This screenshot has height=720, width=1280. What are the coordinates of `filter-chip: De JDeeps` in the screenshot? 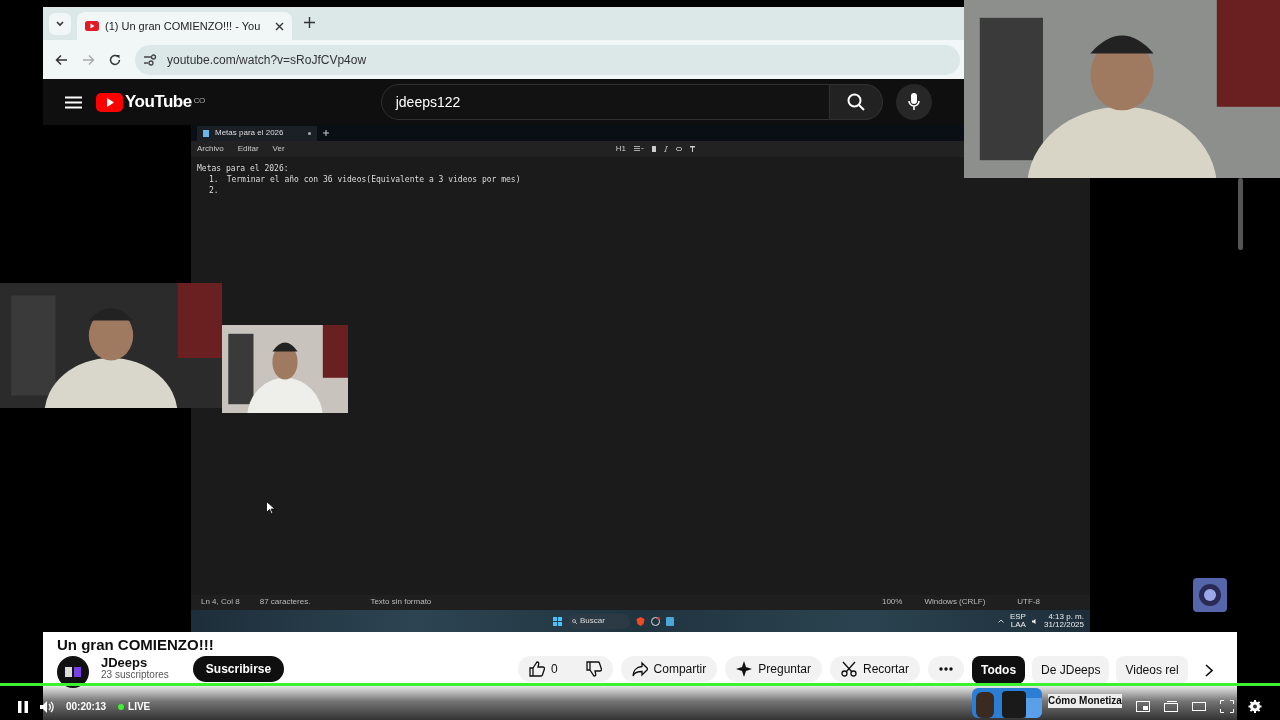 It's located at (1071, 670).